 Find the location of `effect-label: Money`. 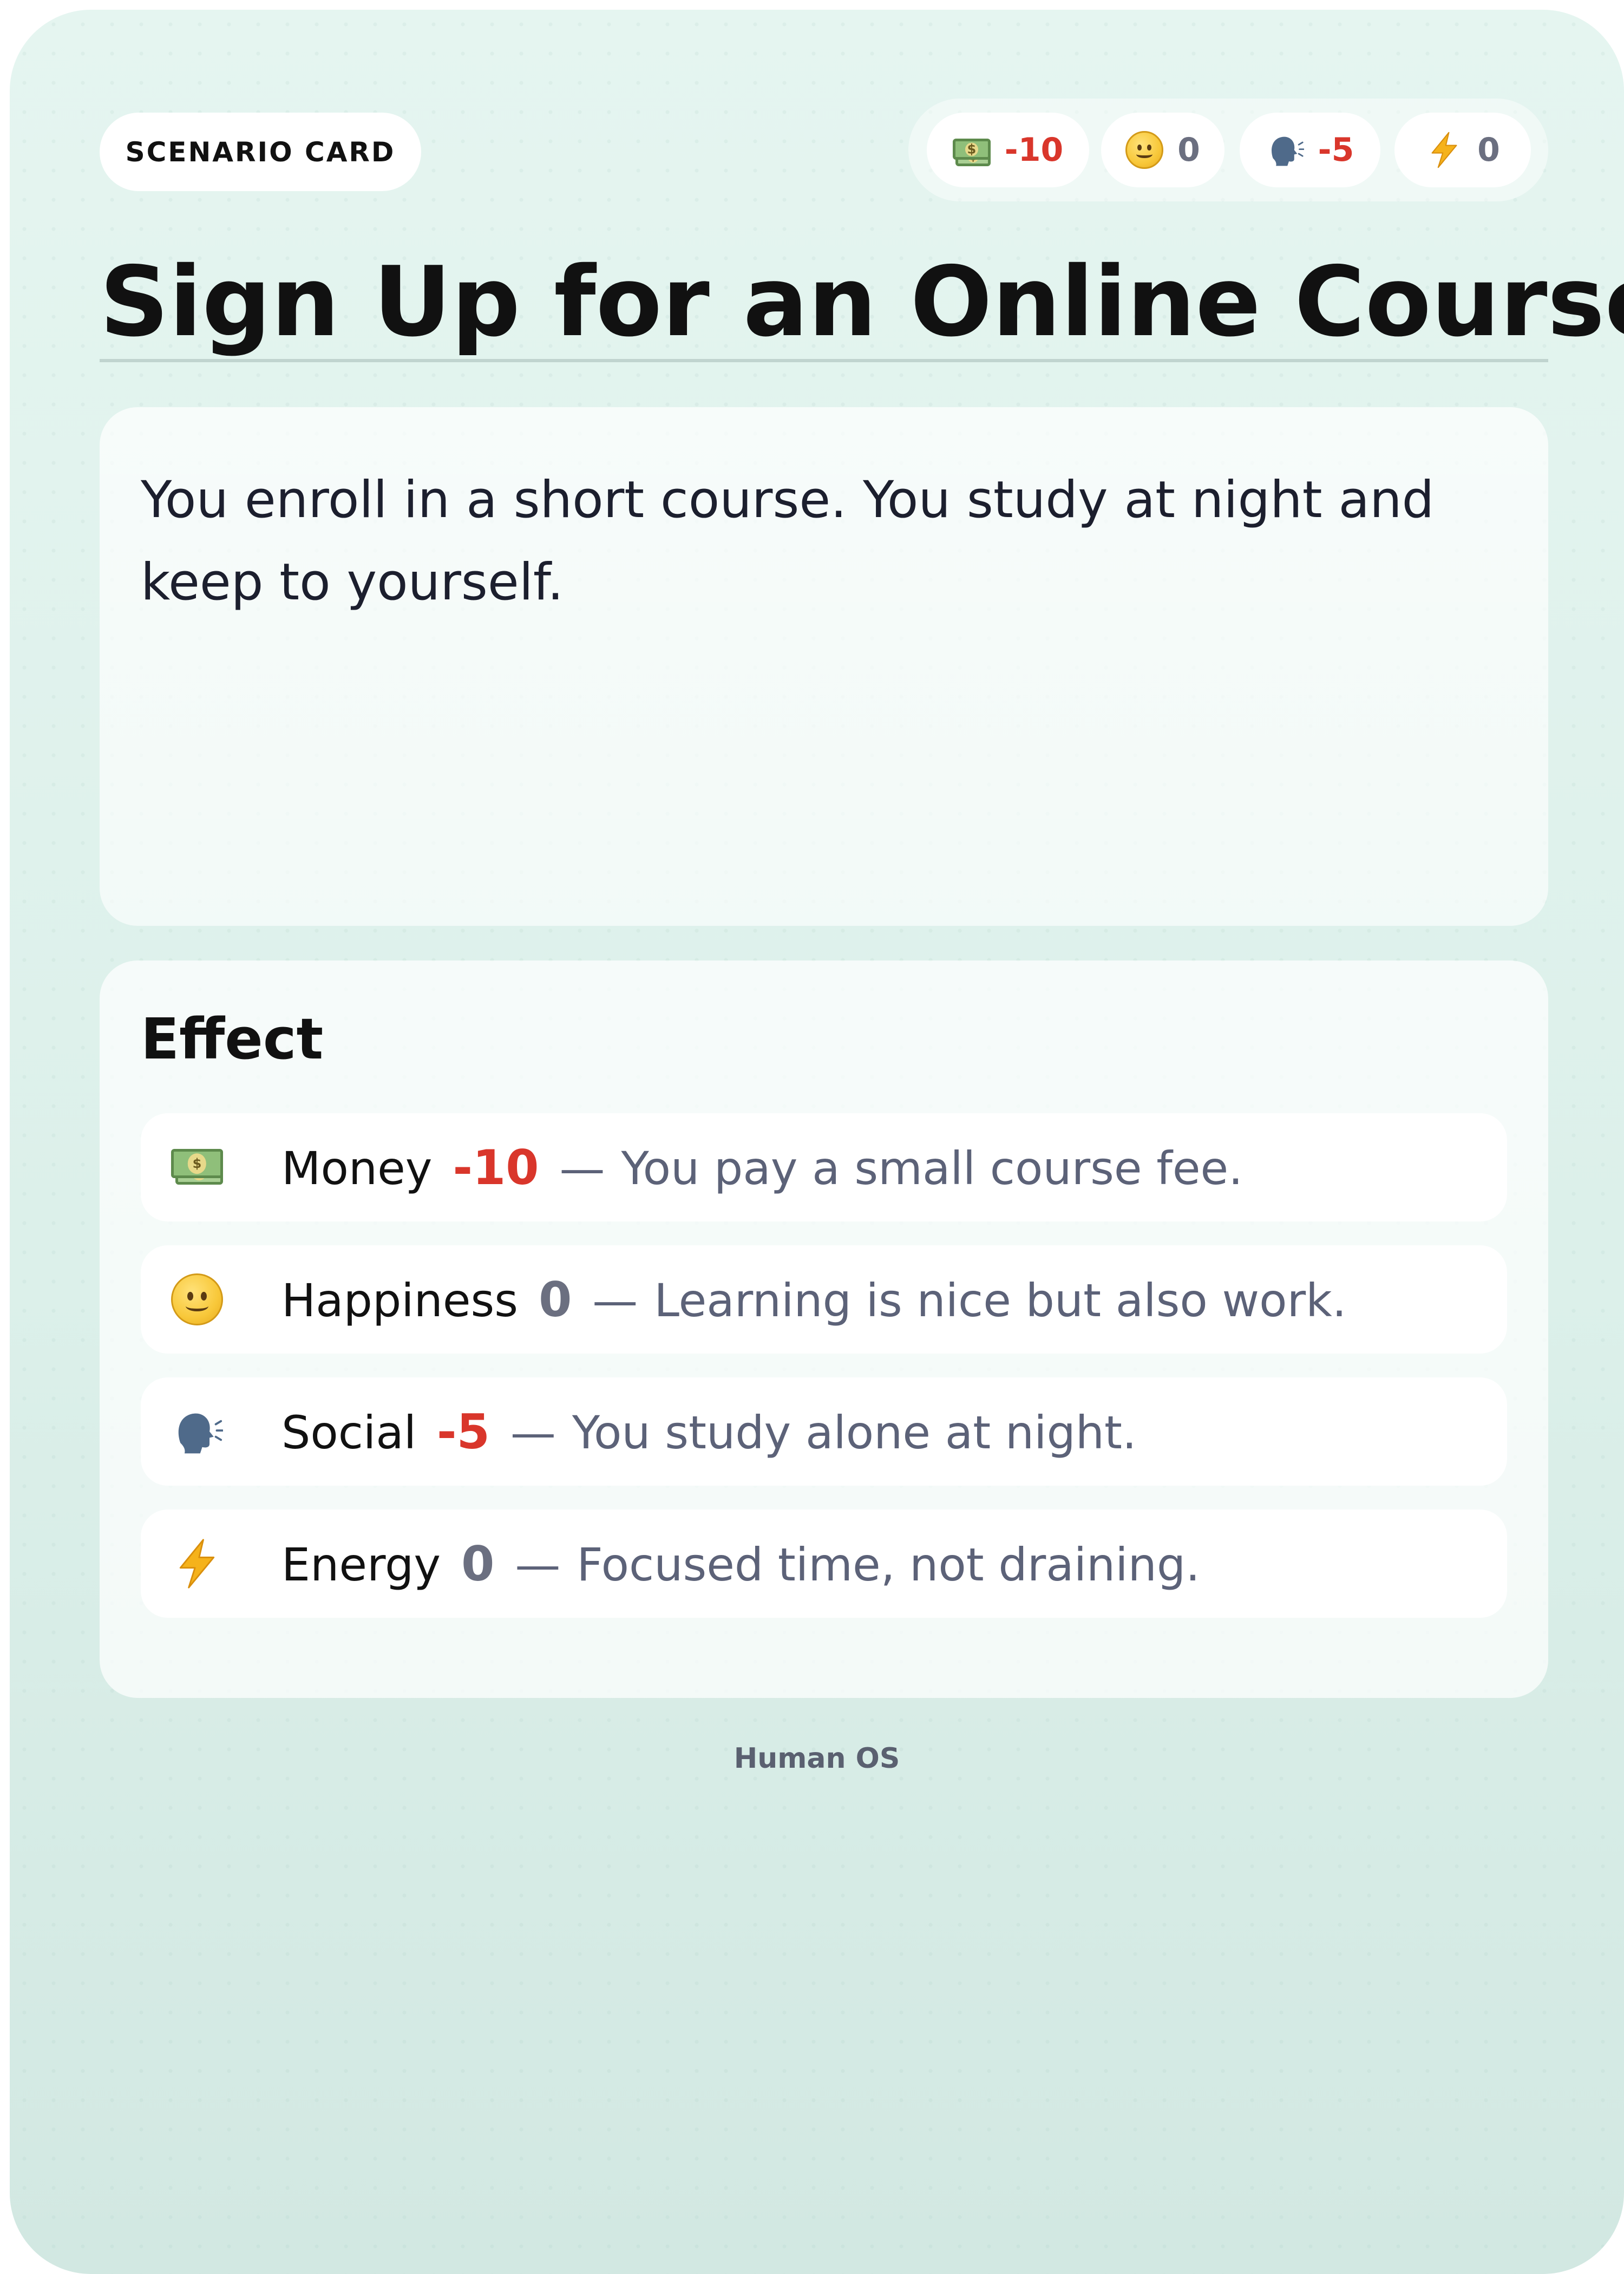

effect-label: Money is located at coordinates (357, 1168).